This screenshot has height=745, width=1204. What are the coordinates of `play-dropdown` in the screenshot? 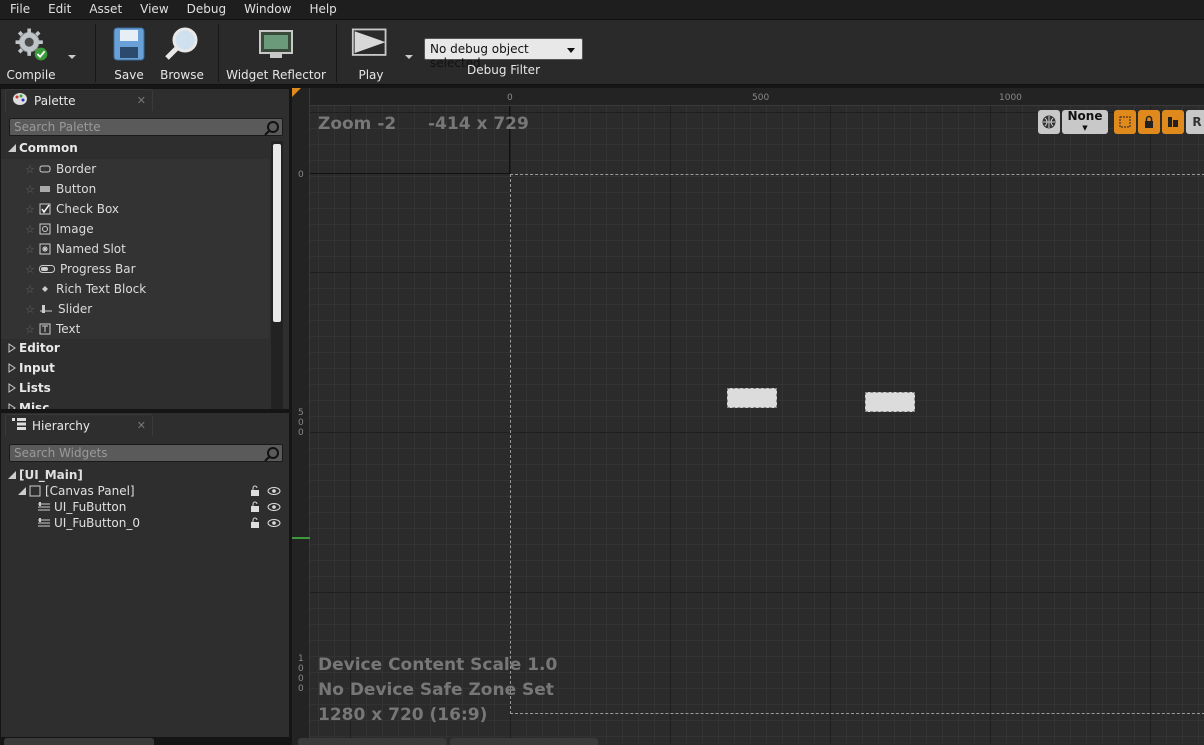 It's located at (409, 54).